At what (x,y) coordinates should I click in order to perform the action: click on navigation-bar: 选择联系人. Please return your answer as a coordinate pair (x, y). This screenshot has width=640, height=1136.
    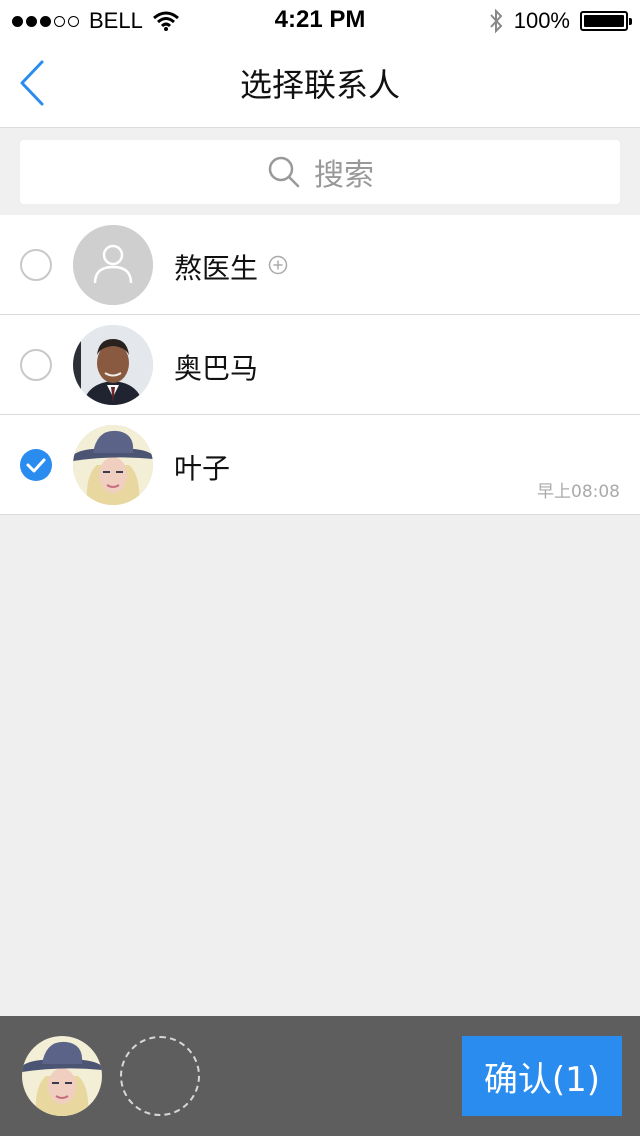
    Looking at the image, I should click on (320, 84).